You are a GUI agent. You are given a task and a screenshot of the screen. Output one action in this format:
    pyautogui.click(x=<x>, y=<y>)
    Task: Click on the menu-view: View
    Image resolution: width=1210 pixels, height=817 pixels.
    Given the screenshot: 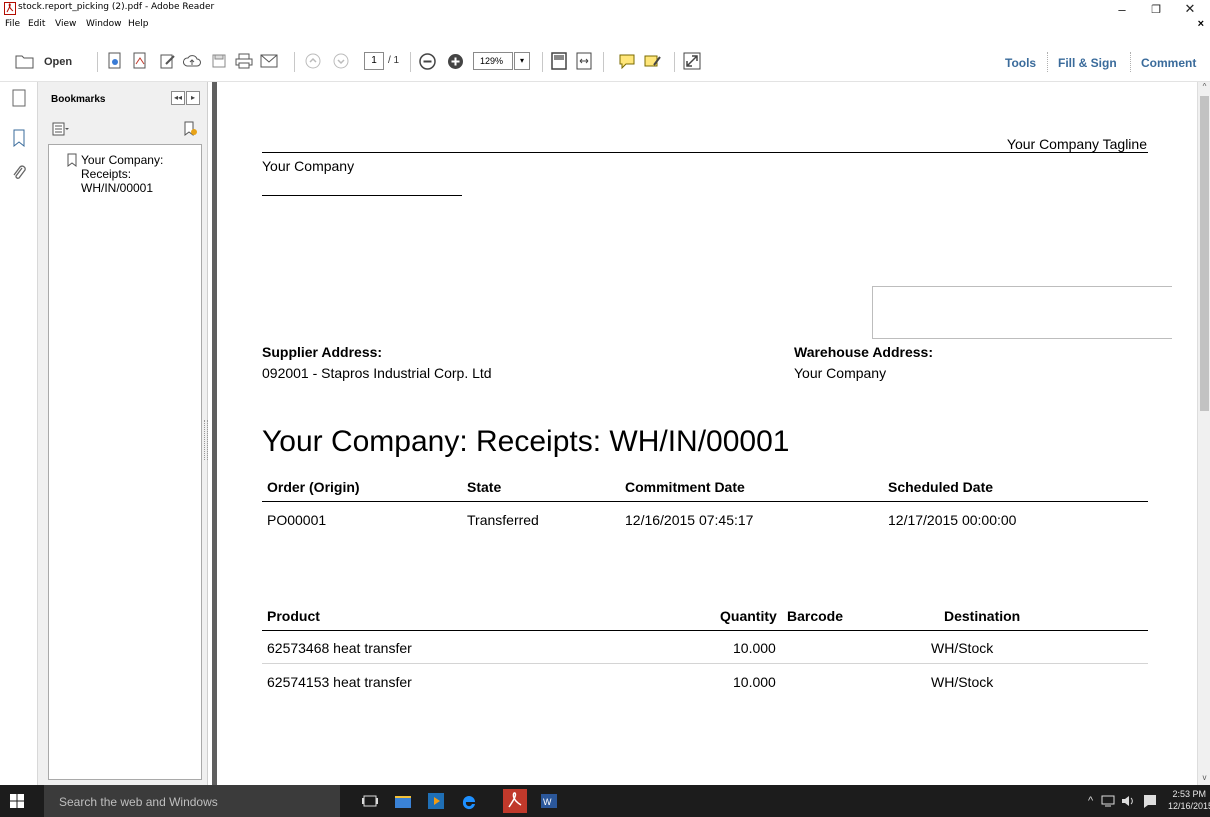 What is the action you would take?
    pyautogui.click(x=65, y=24)
    